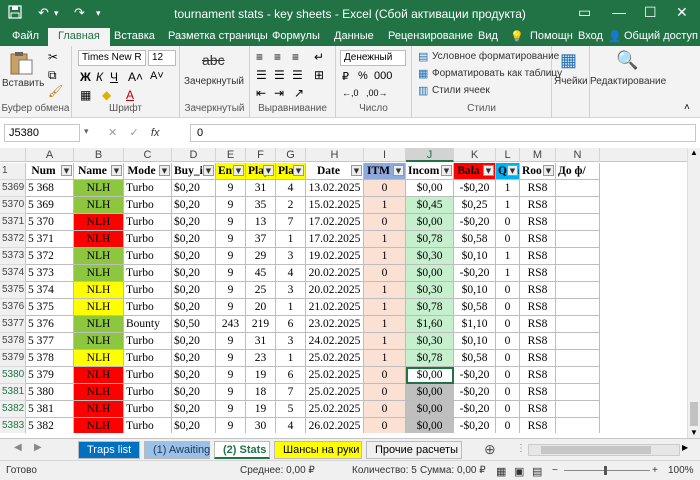 Image resolution: width=700 pixels, height=480 pixels. Describe the element at coordinates (299, 93) in the screenshot. I see `orientation-icon: ↗` at that location.